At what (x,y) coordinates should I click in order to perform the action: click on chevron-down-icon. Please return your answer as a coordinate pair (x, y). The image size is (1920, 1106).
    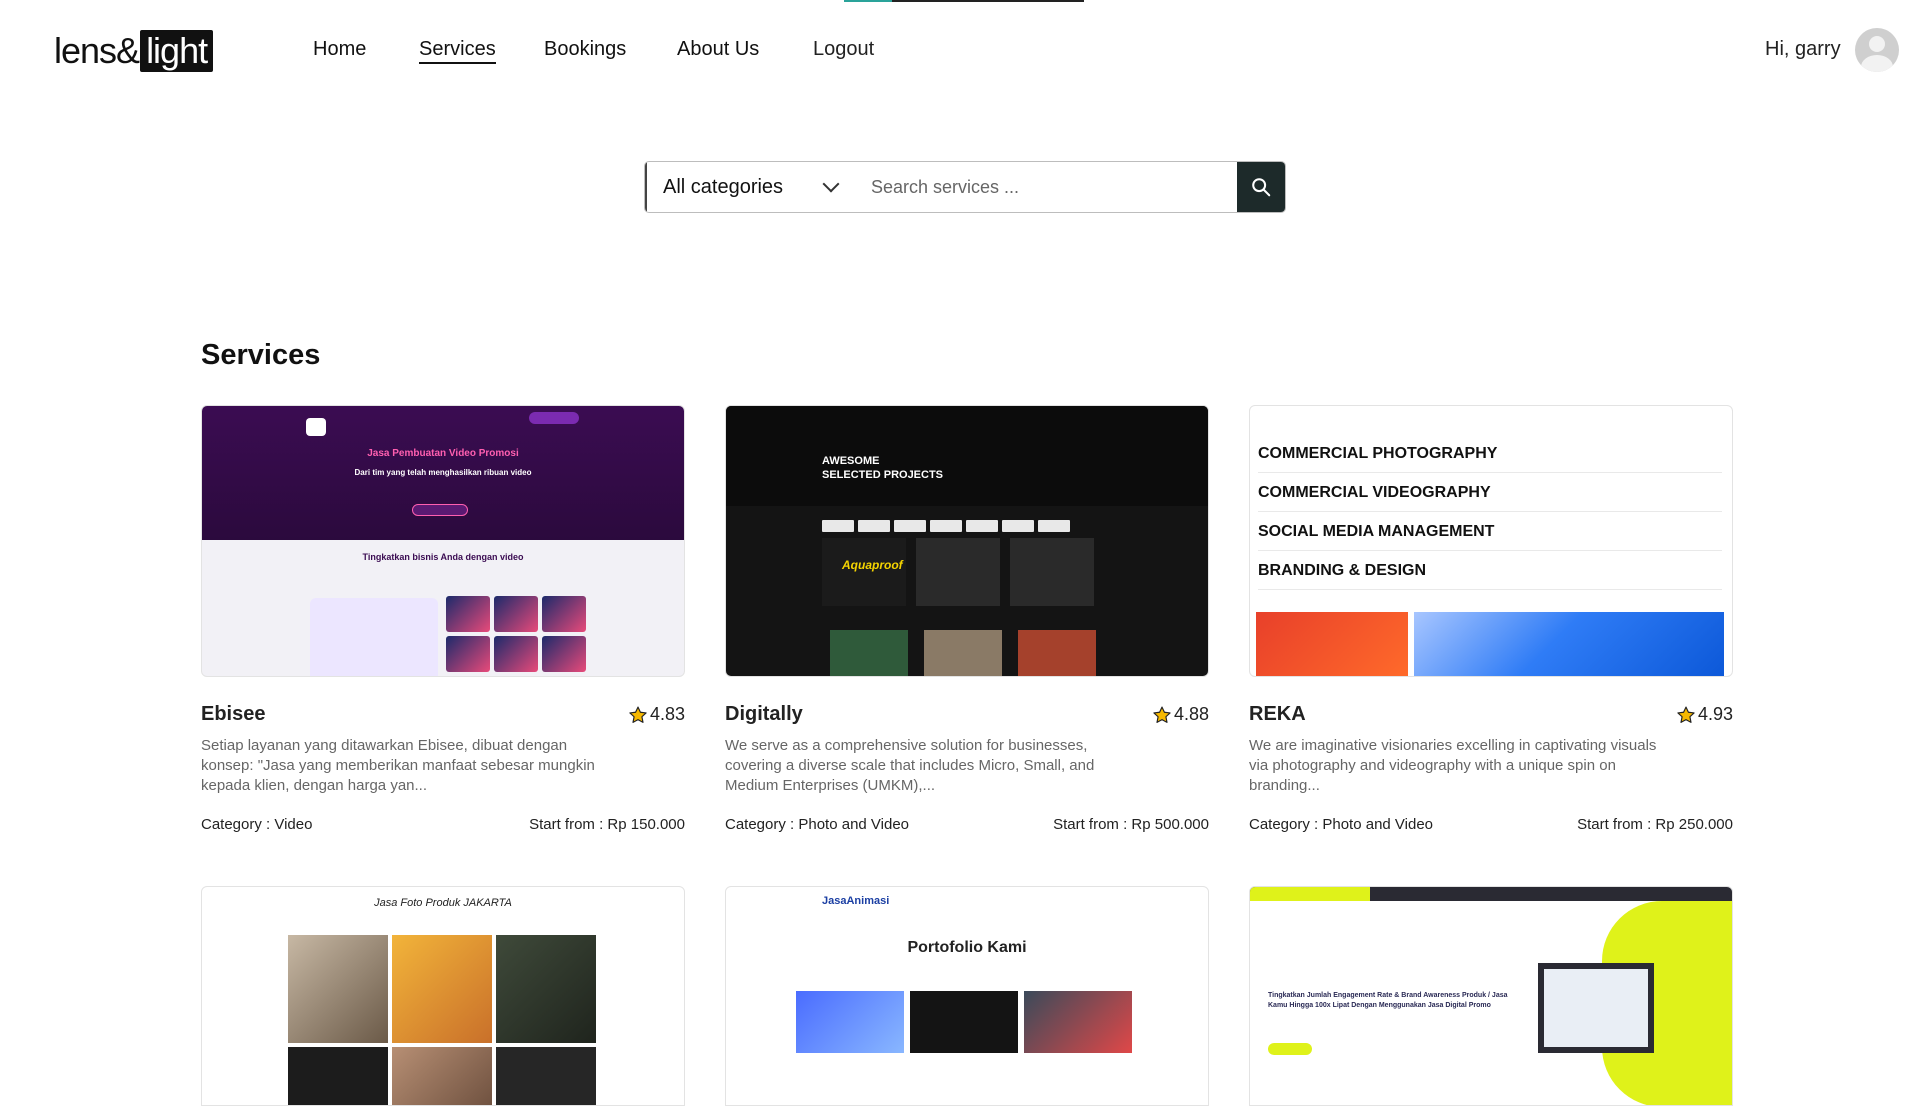
    Looking at the image, I should click on (831, 184).